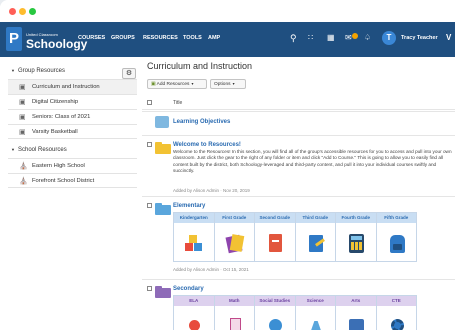 This screenshot has width=455, height=330. Describe the element at coordinates (61, 117) in the screenshot. I see `sidebar-item-label: Seniors: Class of 2021` at that location.